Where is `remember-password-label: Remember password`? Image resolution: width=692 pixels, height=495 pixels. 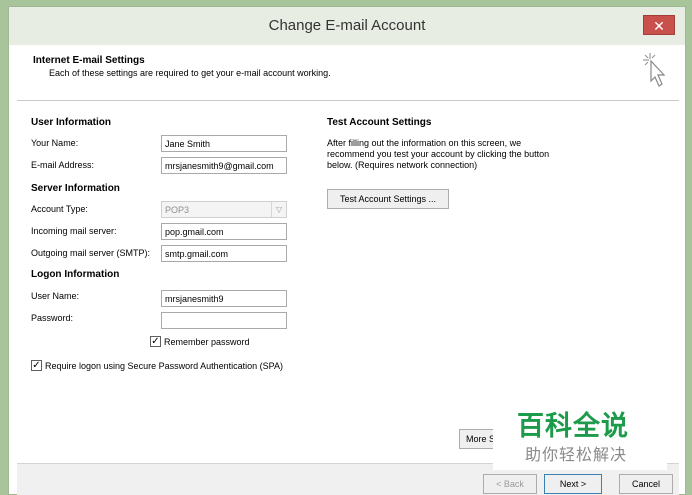 remember-password-label: Remember password is located at coordinates (207, 342).